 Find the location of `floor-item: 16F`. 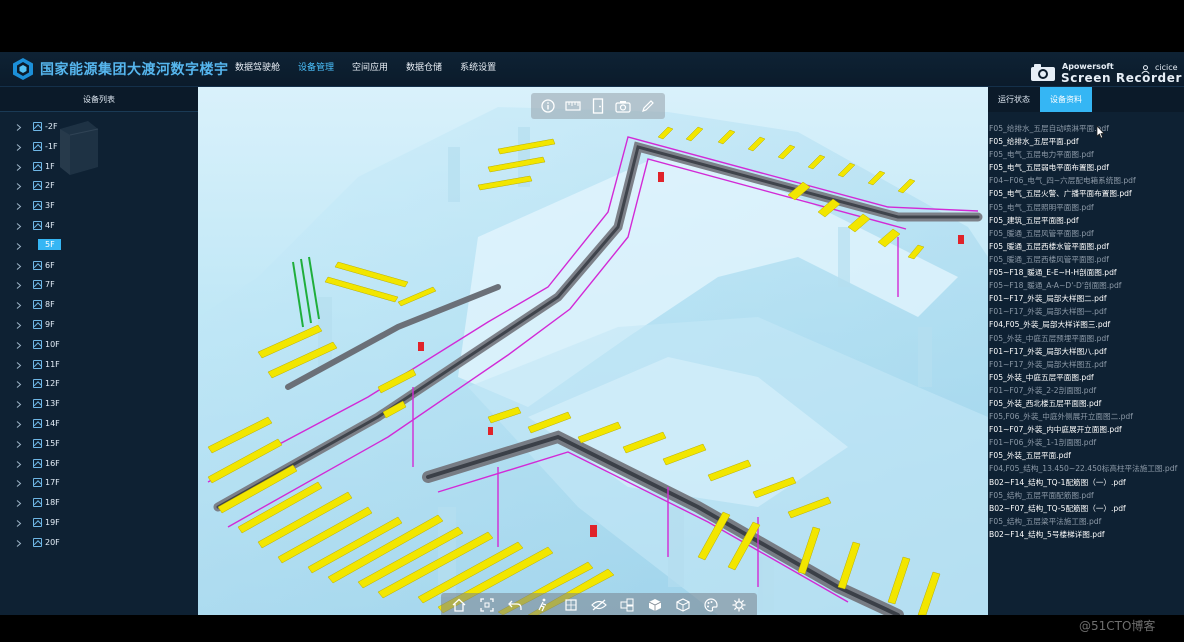

floor-item: 16F is located at coordinates (99, 466).